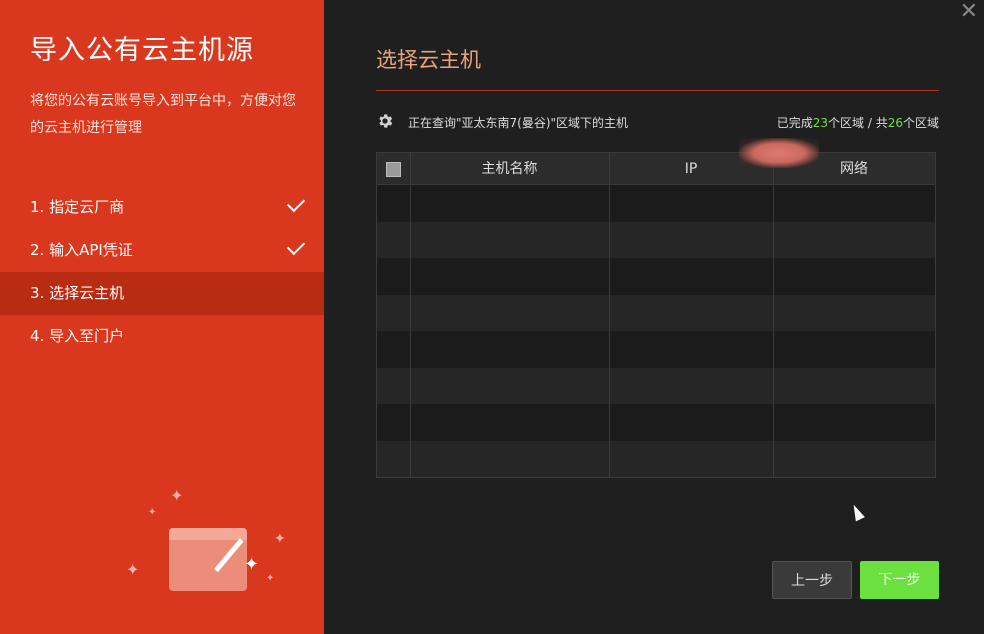 The height and width of the screenshot is (634, 984). I want to click on step-list: 1. 指定云厂商 2. 输入API凭证 3. 选择云主机 4. 导入至门户, so click(162, 272).